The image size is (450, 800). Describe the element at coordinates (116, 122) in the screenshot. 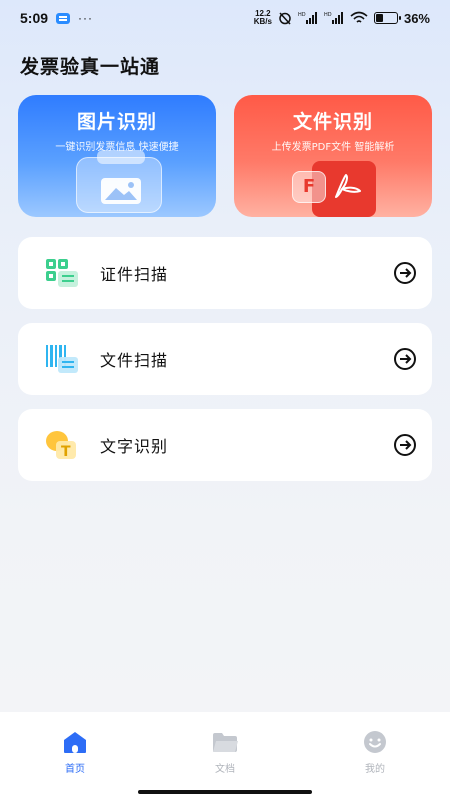

I see `card-title: 图片识别` at that location.